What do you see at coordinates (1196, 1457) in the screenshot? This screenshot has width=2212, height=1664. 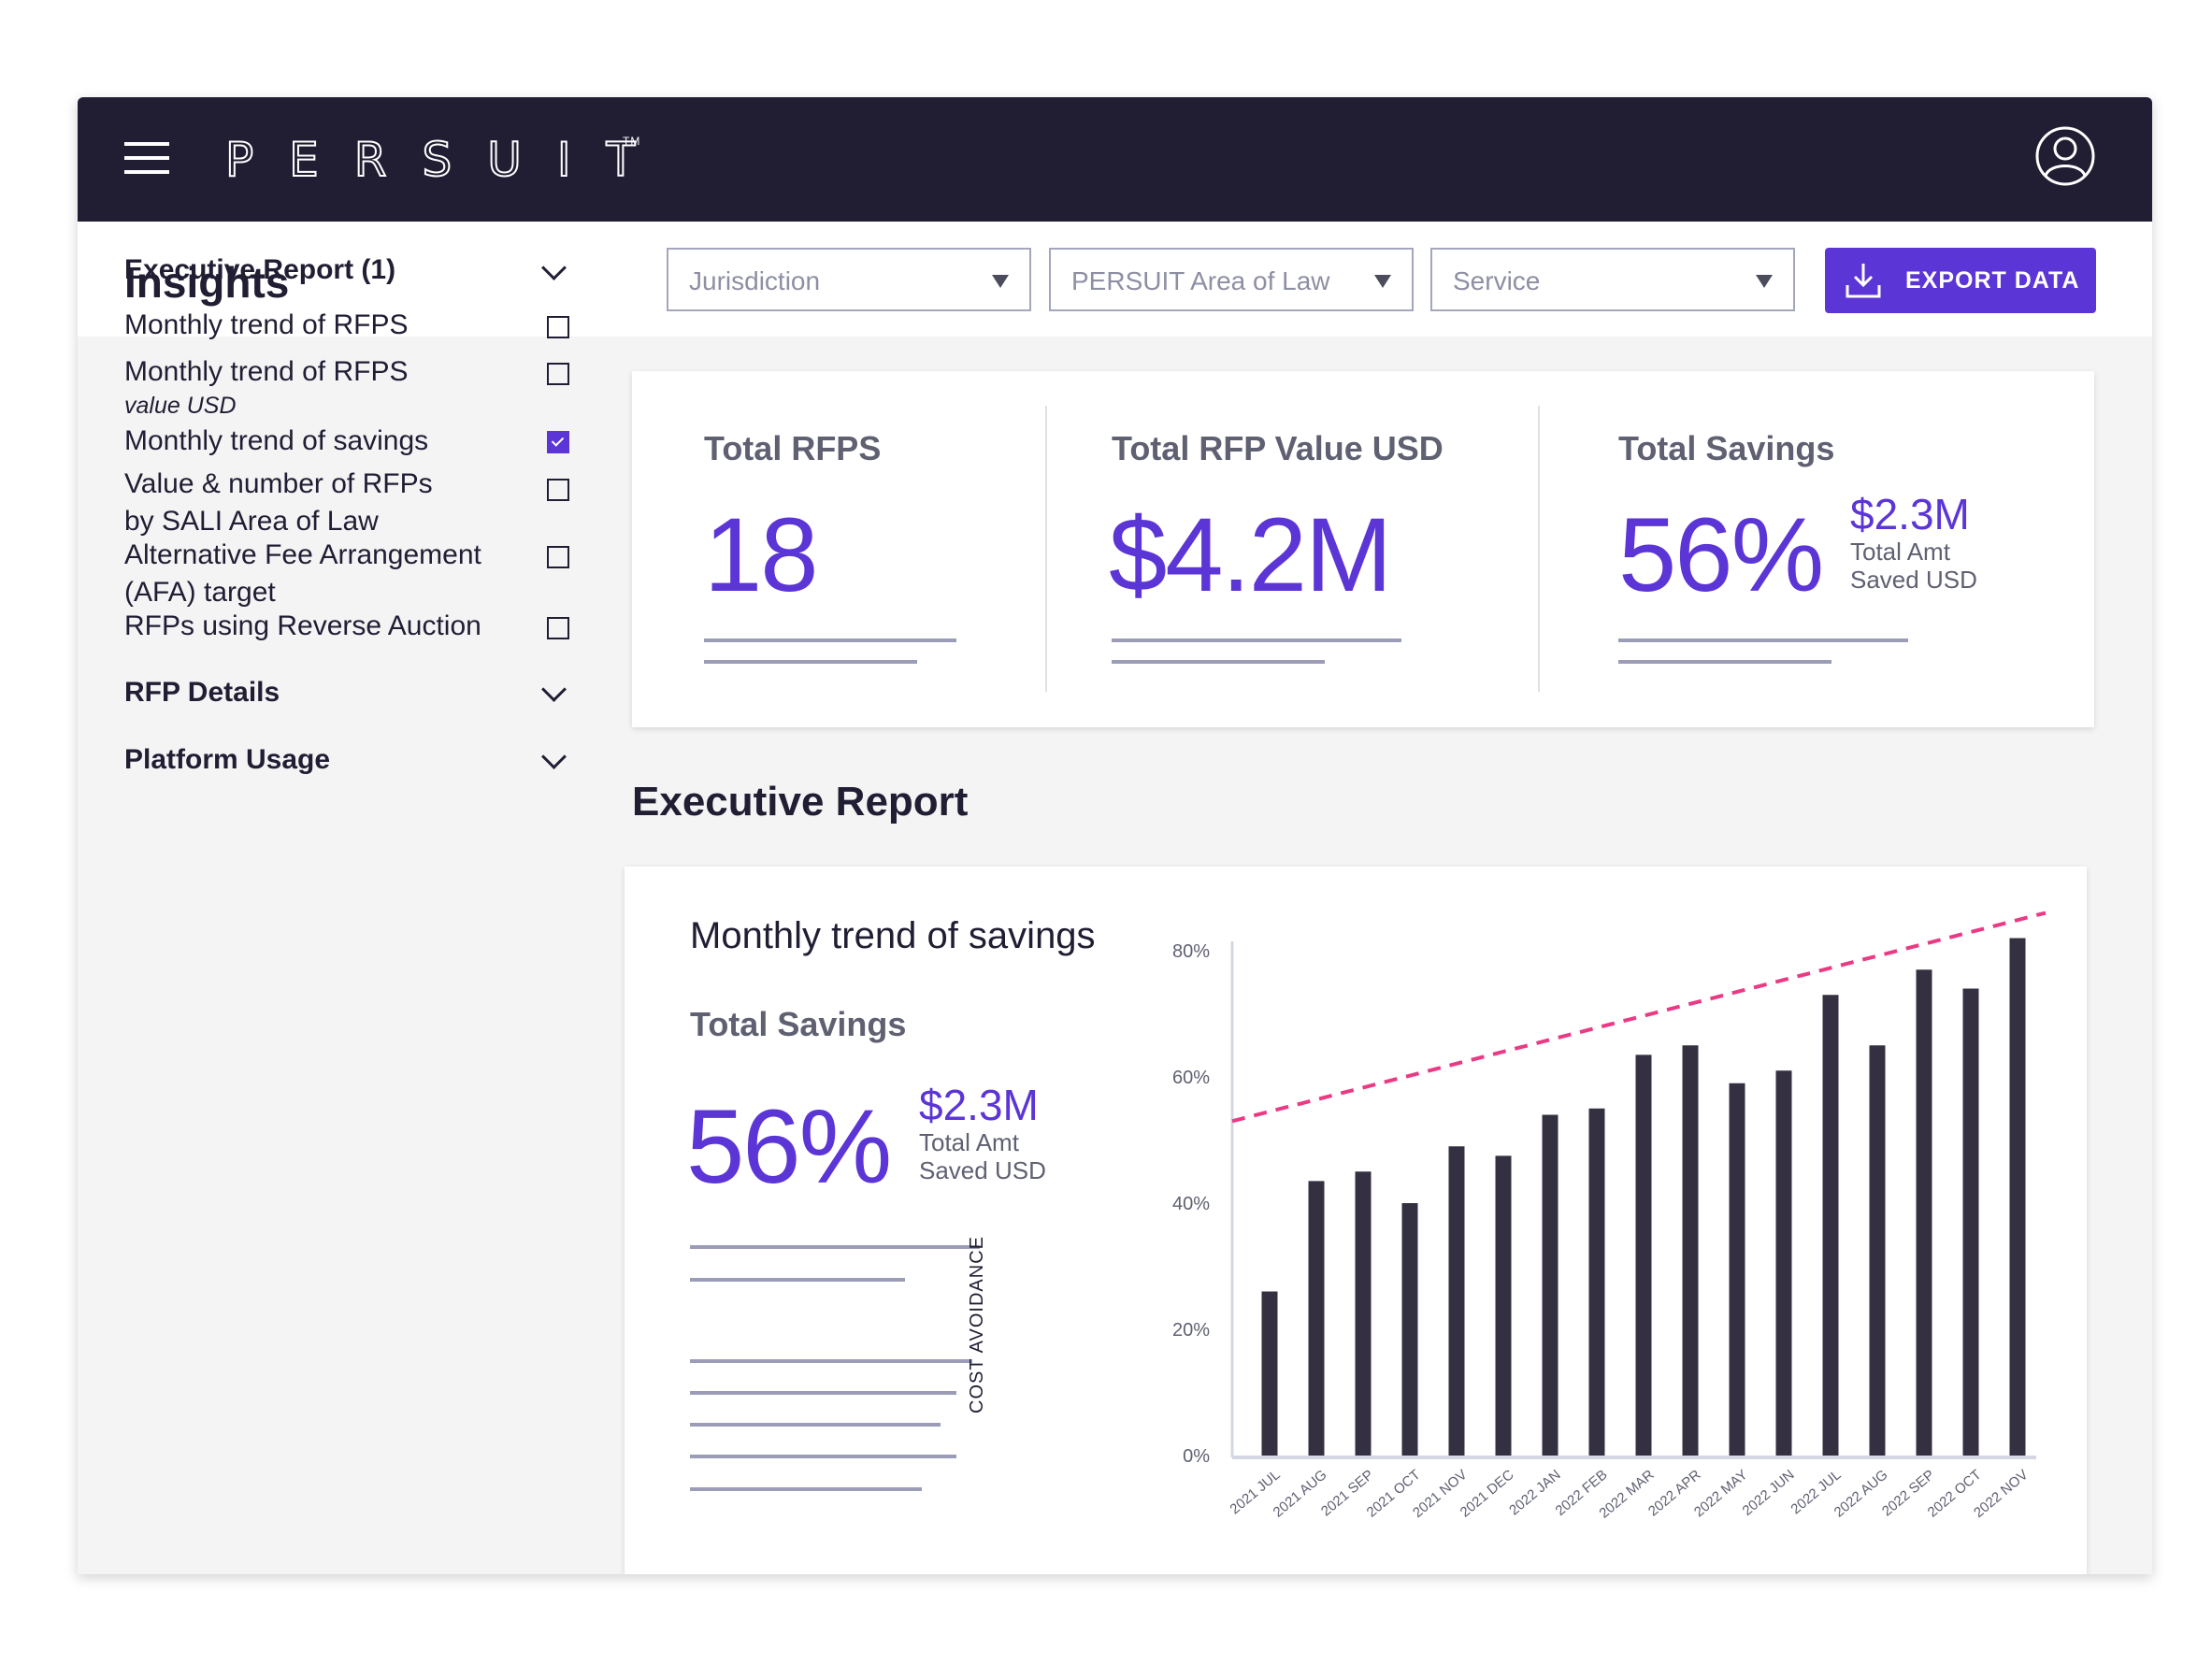 I see `y-tick-label: 0%` at bounding box center [1196, 1457].